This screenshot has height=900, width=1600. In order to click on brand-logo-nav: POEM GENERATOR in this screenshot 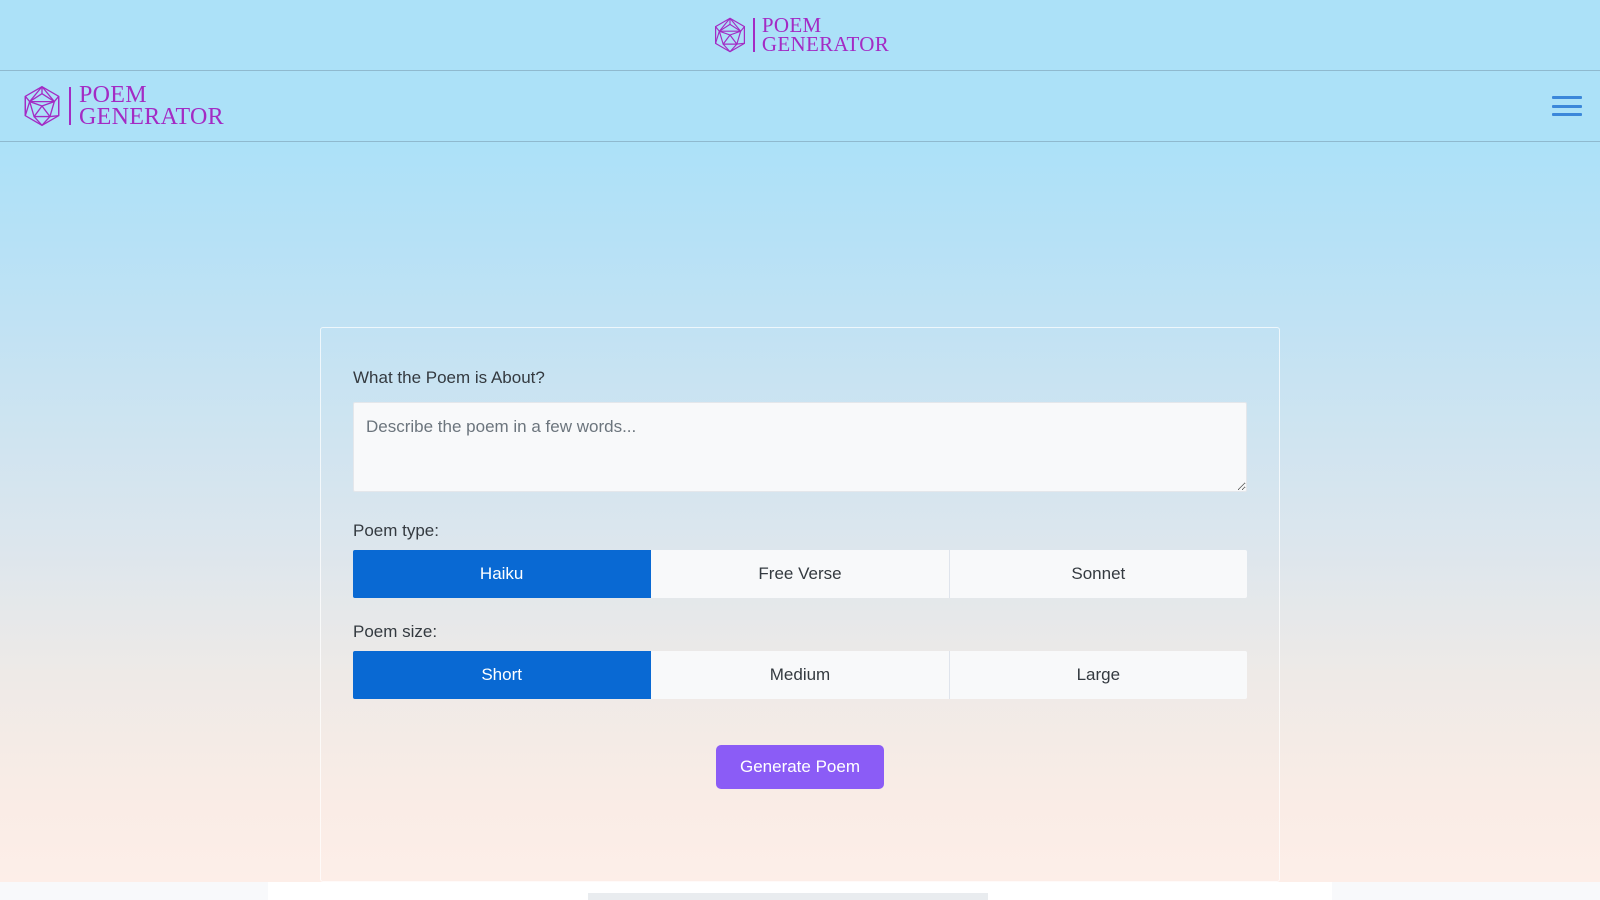, I will do `click(122, 105)`.